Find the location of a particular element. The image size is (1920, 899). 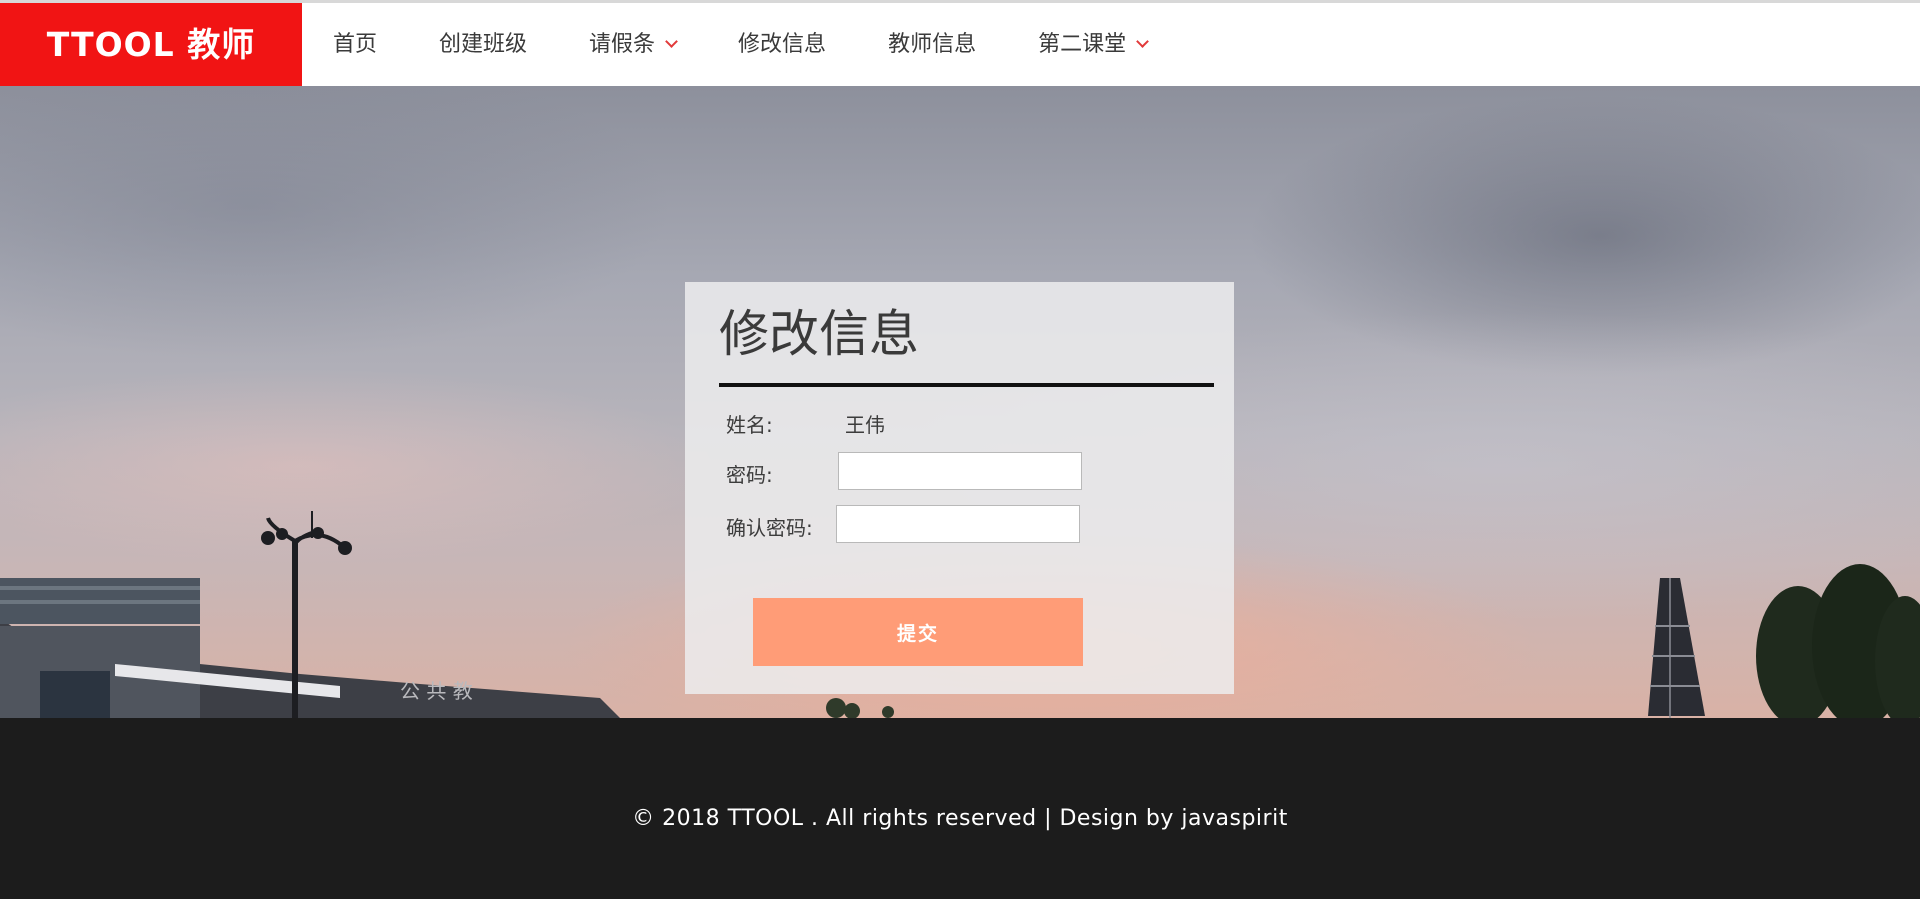

title-divider is located at coordinates (966, 385).